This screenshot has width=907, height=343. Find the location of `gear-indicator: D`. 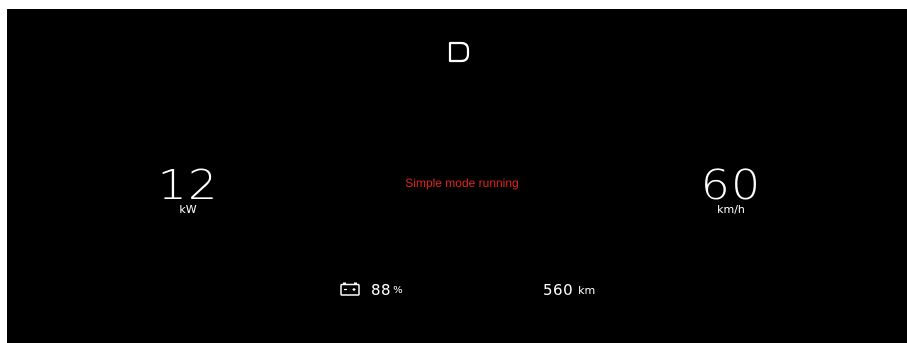

gear-indicator: D is located at coordinates (459, 52).